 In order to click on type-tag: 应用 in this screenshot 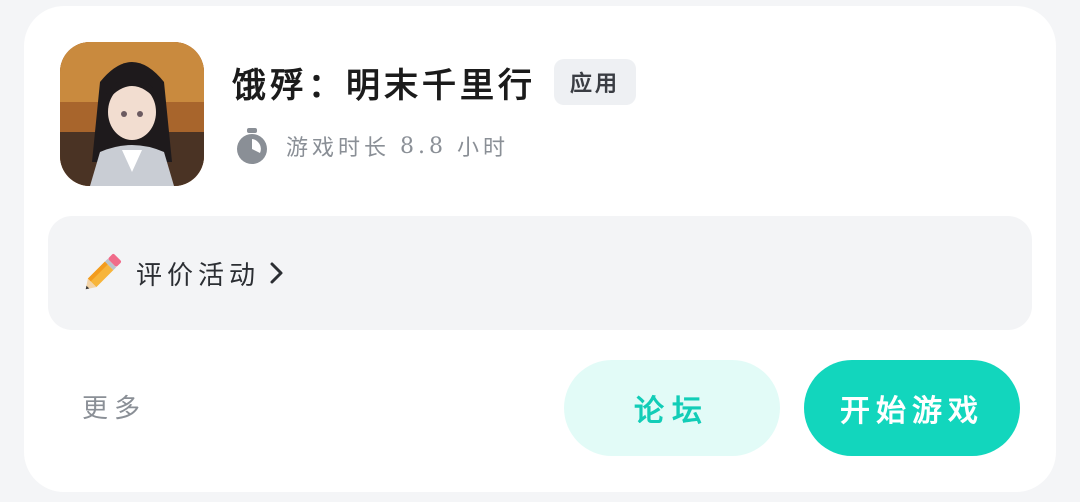, I will do `click(595, 82)`.